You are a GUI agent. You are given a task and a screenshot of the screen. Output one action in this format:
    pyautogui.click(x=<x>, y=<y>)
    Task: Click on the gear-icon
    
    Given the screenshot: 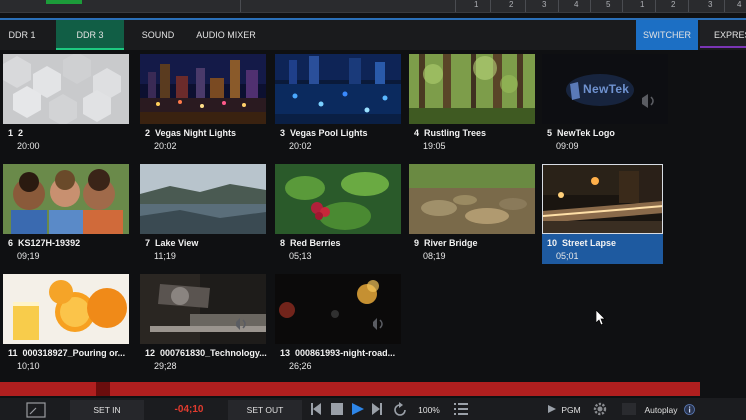 What is the action you would take?
    pyautogui.click(x=600, y=409)
    